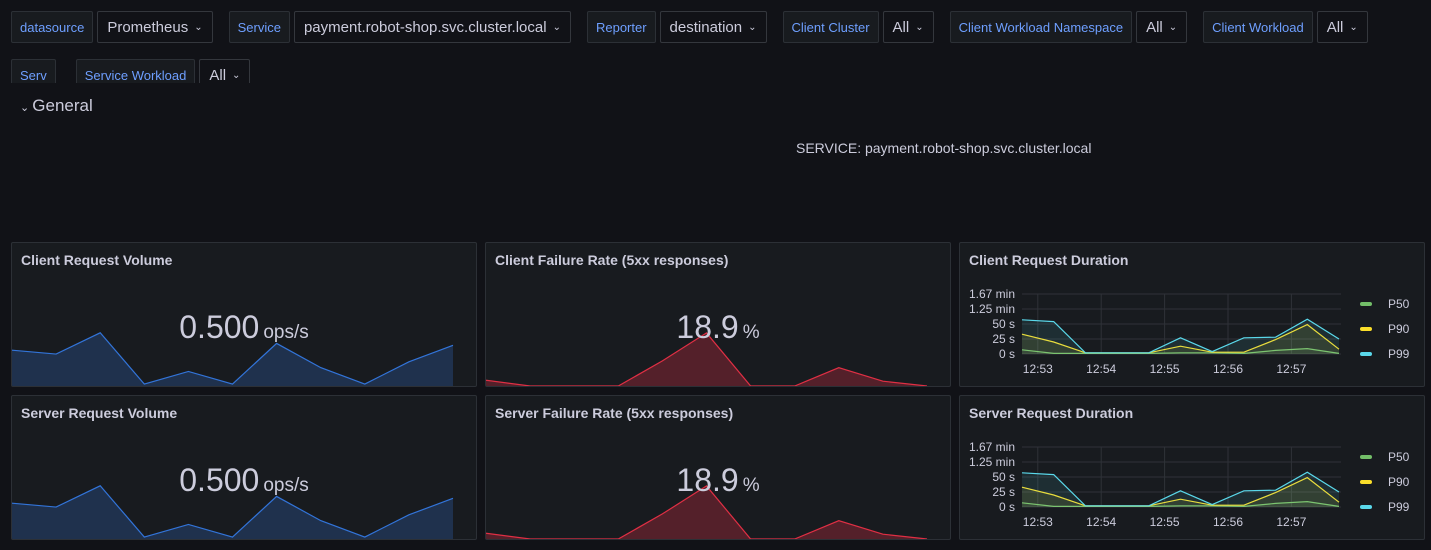 The height and width of the screenshot is (550, 1431). Describe the element at coordinates (432, 27) in the screenshot. I see `variable-select: payment.robot-shop.svc.cluster.local ⌄` at that location.